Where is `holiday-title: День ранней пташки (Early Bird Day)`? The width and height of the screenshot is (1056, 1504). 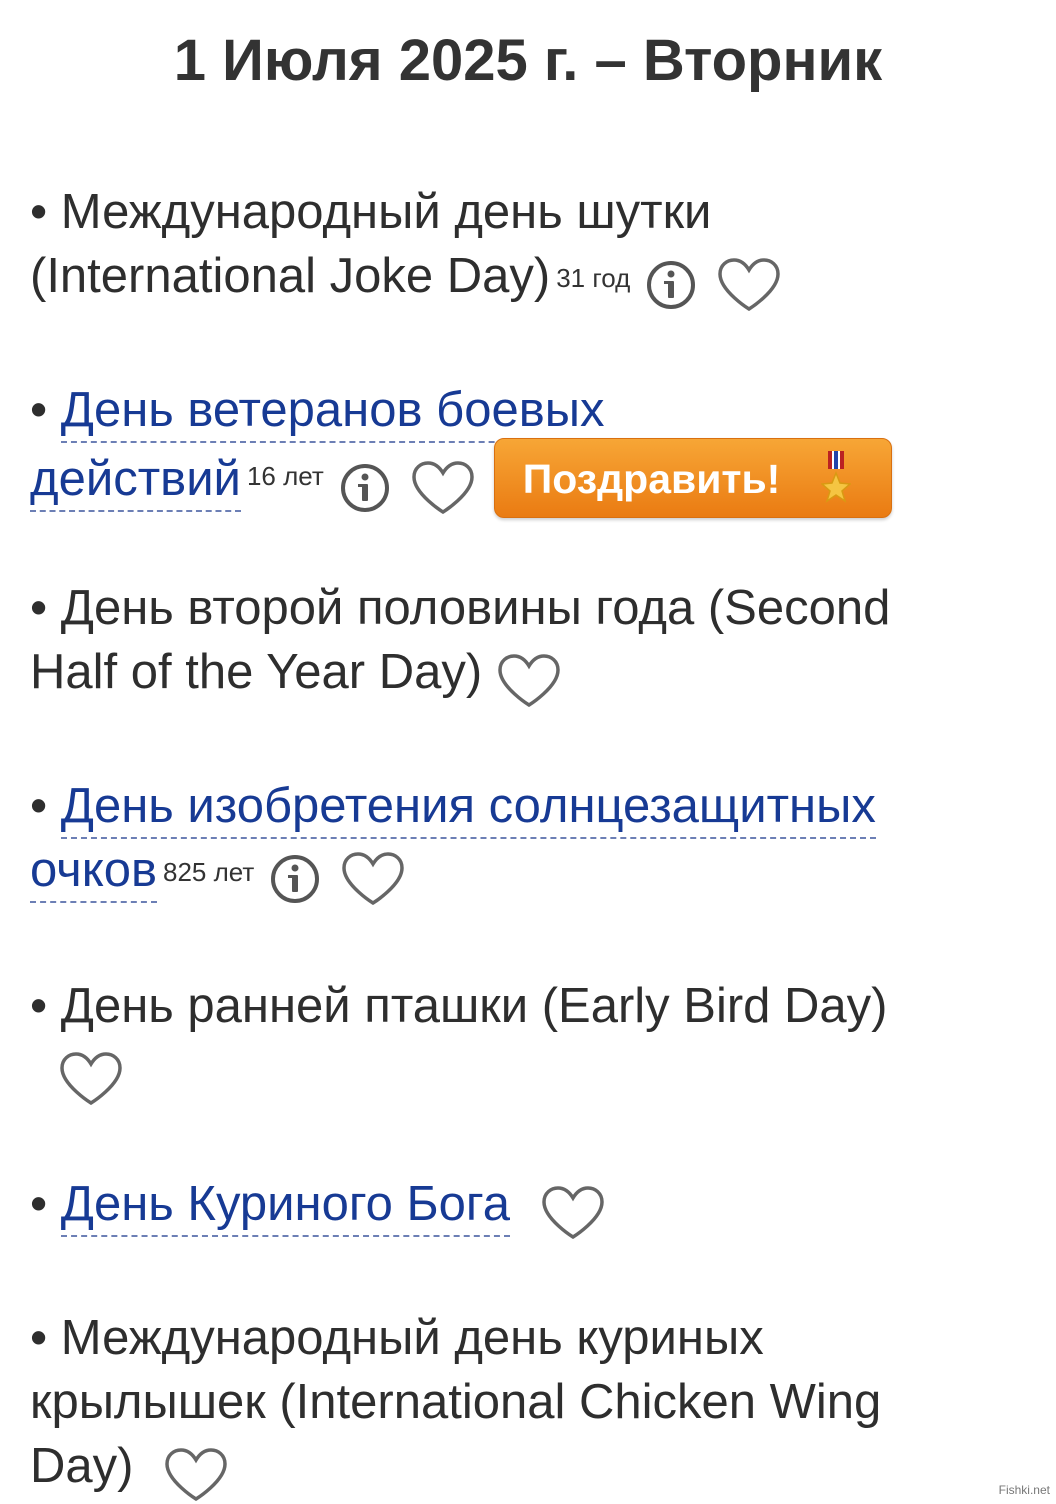
holiday-title: День ранней пташки (Early Bird Day) is located at coordinates (474, 1006).